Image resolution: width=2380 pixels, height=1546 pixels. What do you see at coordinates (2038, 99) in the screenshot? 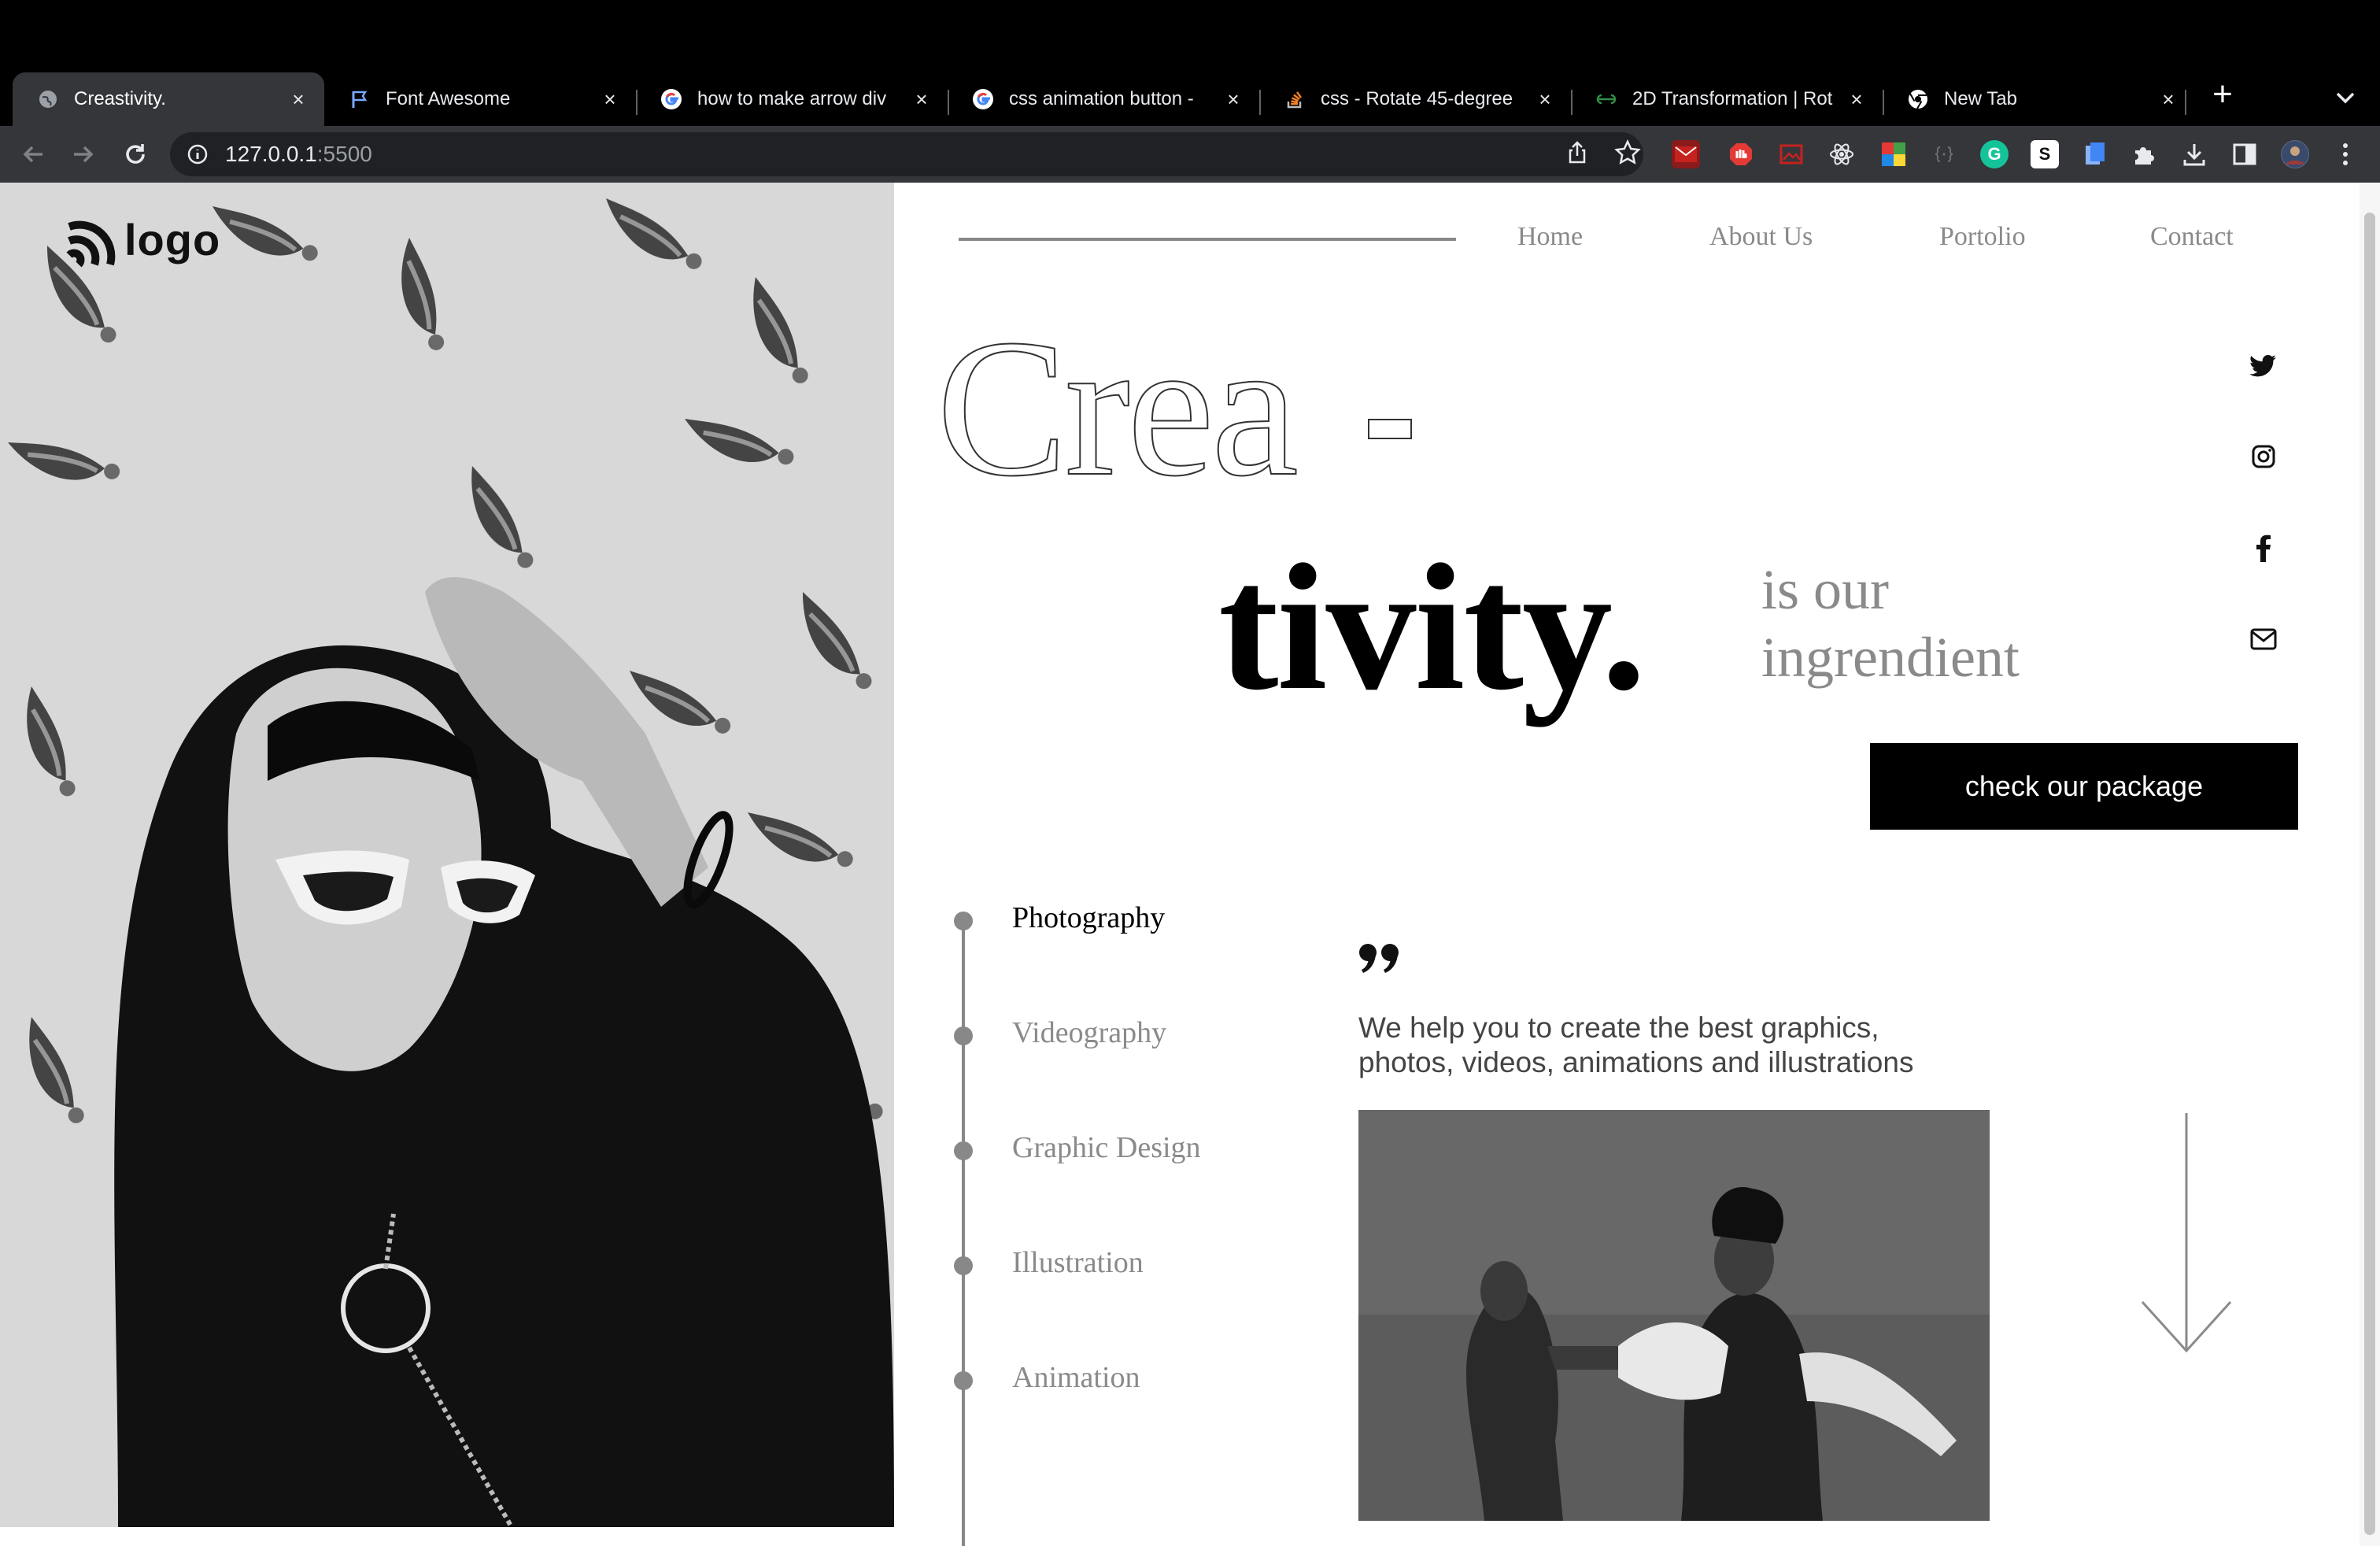
I see `tab-new-tab: New Tab ×` at bounding box center [2038, 99].